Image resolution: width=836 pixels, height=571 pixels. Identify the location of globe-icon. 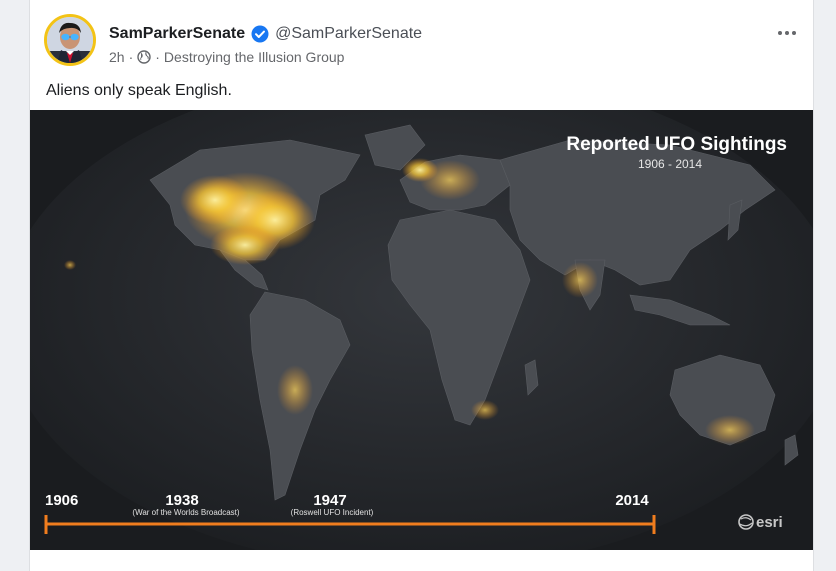
(144, 57).